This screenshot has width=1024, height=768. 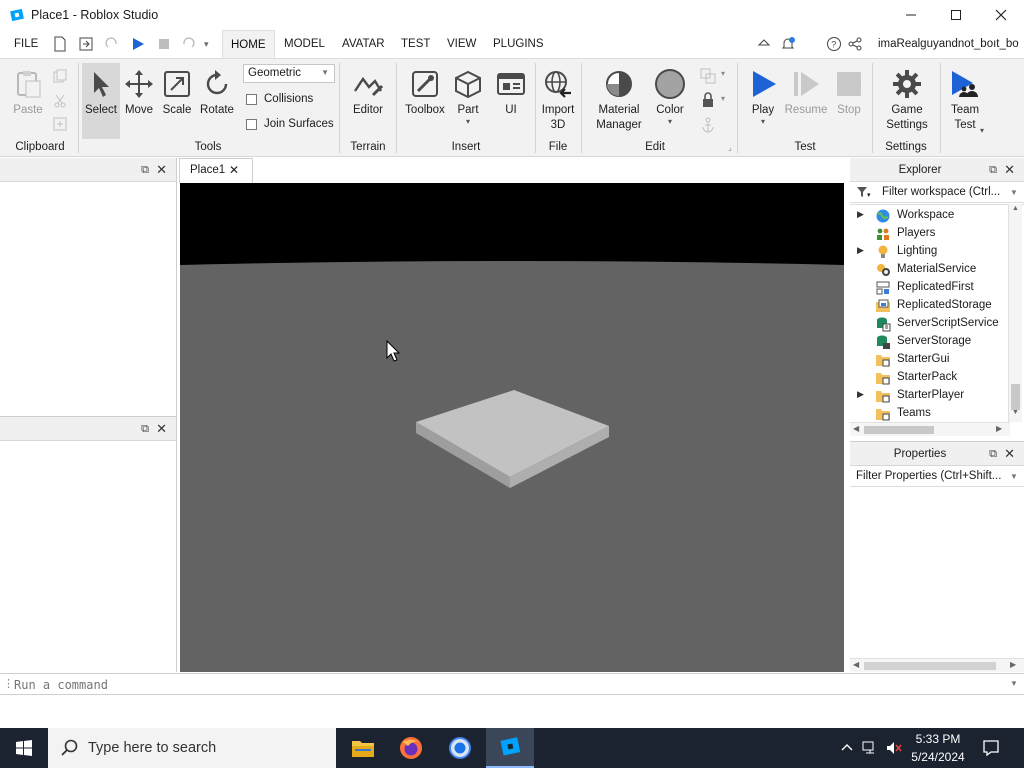 I want to click on tree-item-serverscriptservice: ServerScriptService, so click(x=930, y=324).